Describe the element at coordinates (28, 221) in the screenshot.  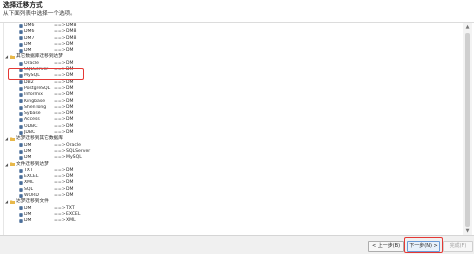
I see `source-db-label: DM` at that location.